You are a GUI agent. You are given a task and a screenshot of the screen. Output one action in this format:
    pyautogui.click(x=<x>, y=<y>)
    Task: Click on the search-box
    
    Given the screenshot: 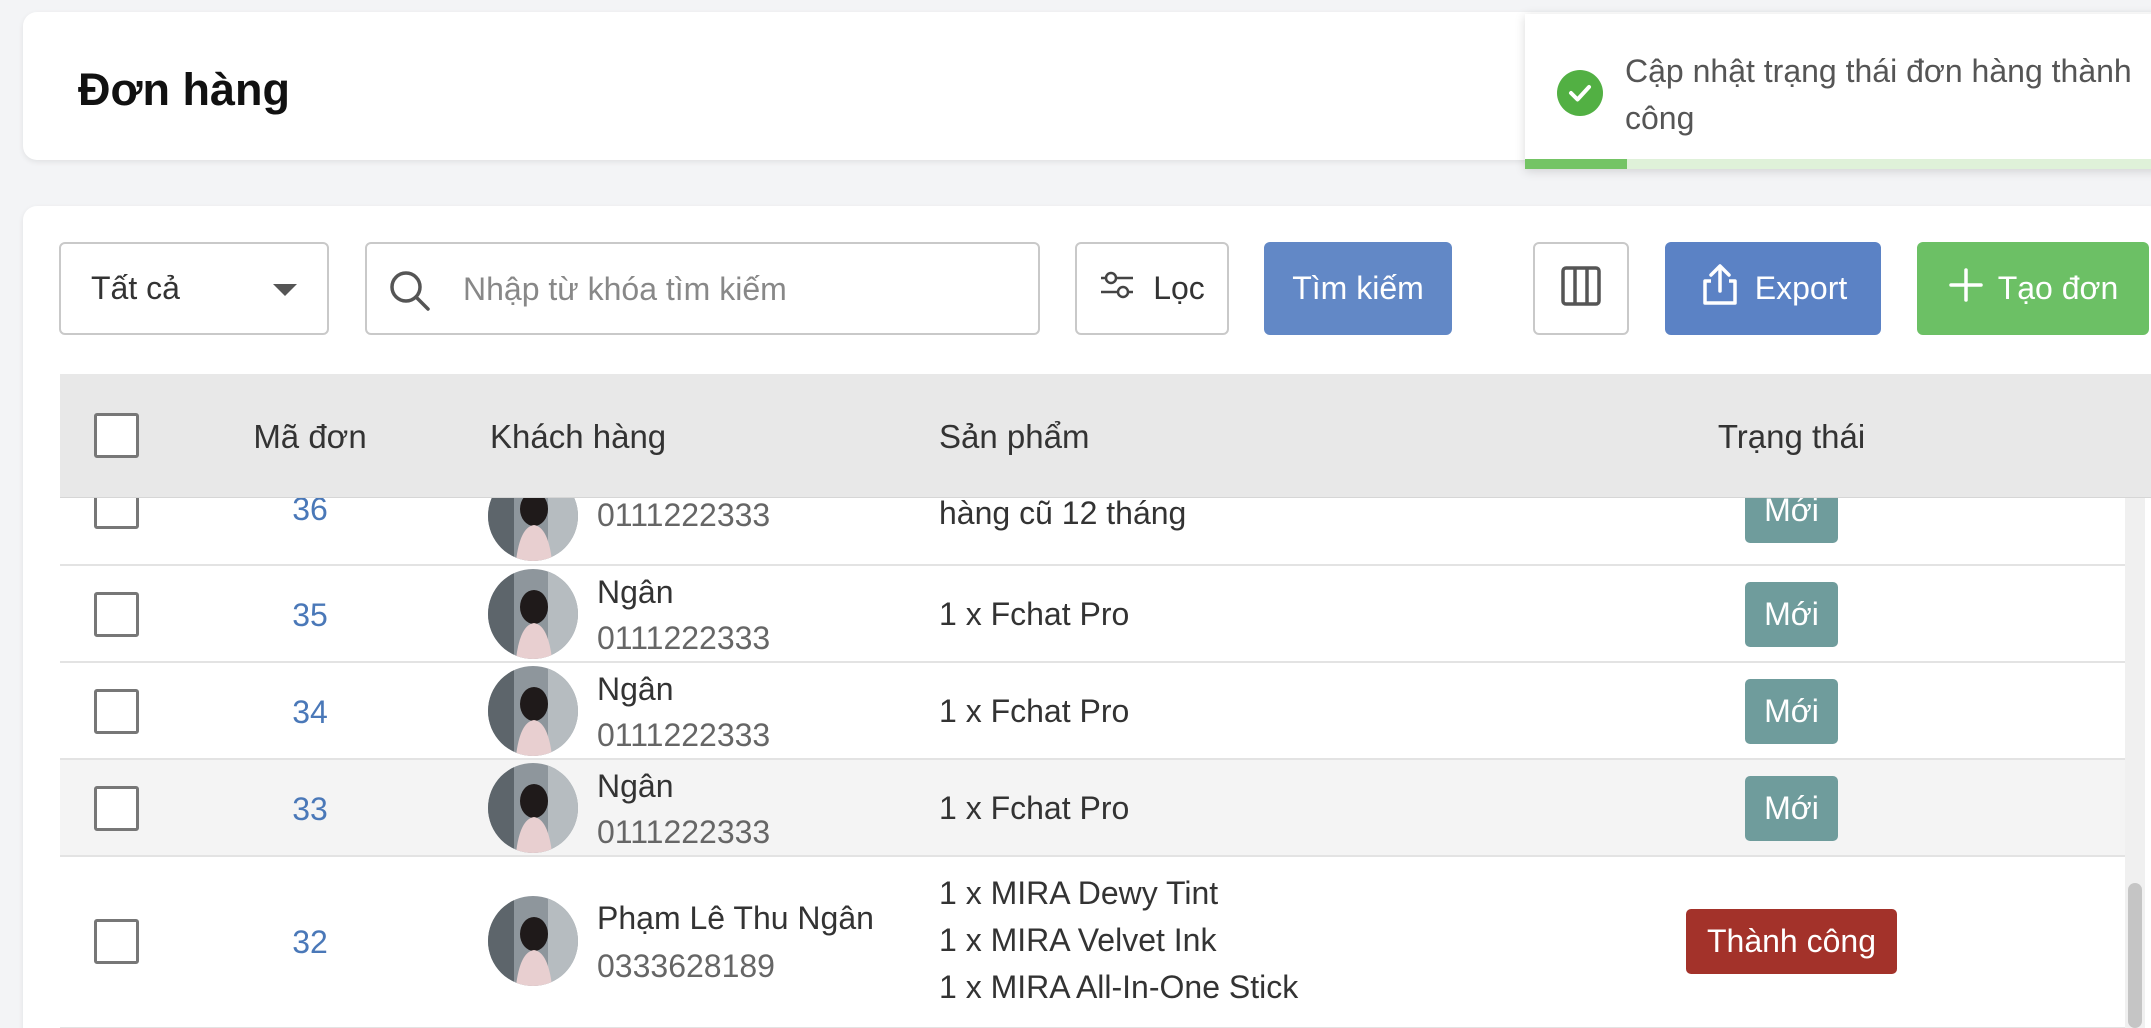 What is the action you would take?
    pyautogui.click(x=702, y=288)
    